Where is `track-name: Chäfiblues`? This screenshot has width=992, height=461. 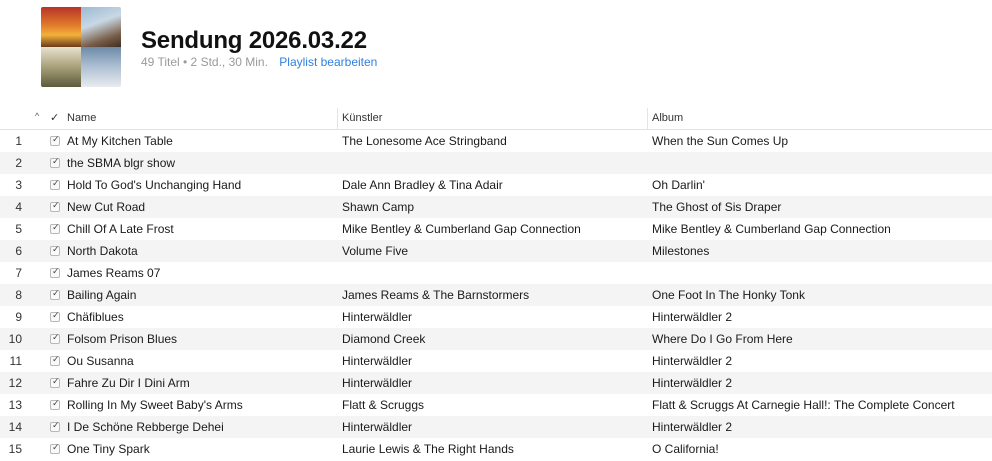
track-name: Chäfiblues is located at coordinates (95, 317).